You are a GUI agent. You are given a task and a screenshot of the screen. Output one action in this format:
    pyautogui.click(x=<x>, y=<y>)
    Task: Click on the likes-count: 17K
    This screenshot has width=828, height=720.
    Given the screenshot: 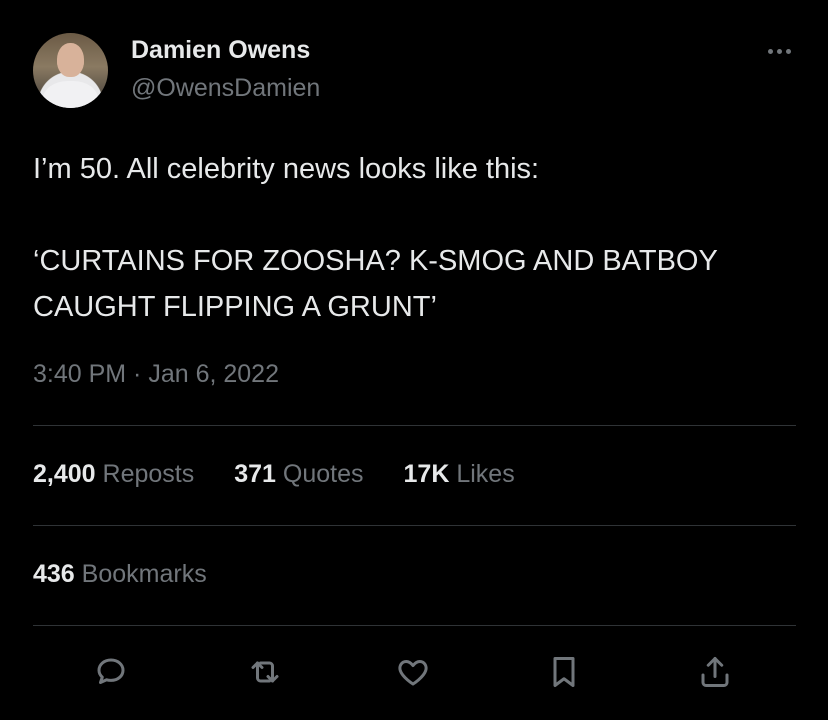 What is the action you would take?
    pyautogui.click(x=426, y=474)
    